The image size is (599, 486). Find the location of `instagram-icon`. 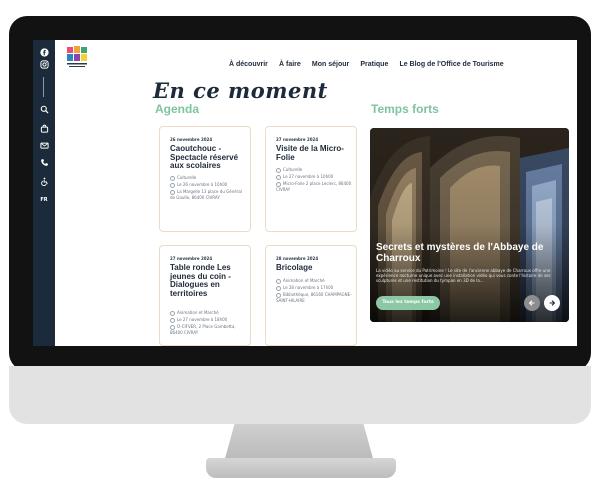

instagram-icon is located at coordinates (44, 66).